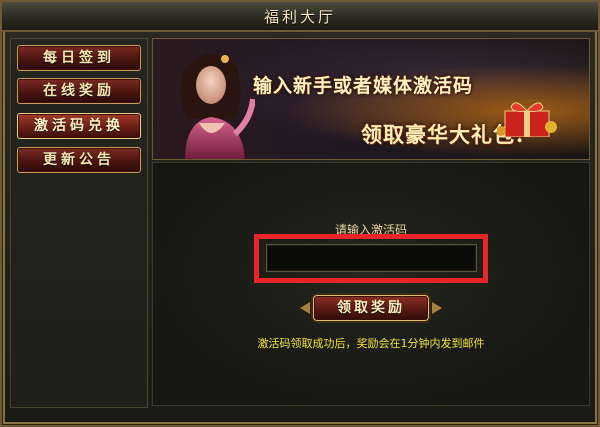 This screenshot has width=600, height=427. I want to click on redeem-notice: 激活码领取成功后，奖励会在1分钟内发到邮件, so click(371, 343).